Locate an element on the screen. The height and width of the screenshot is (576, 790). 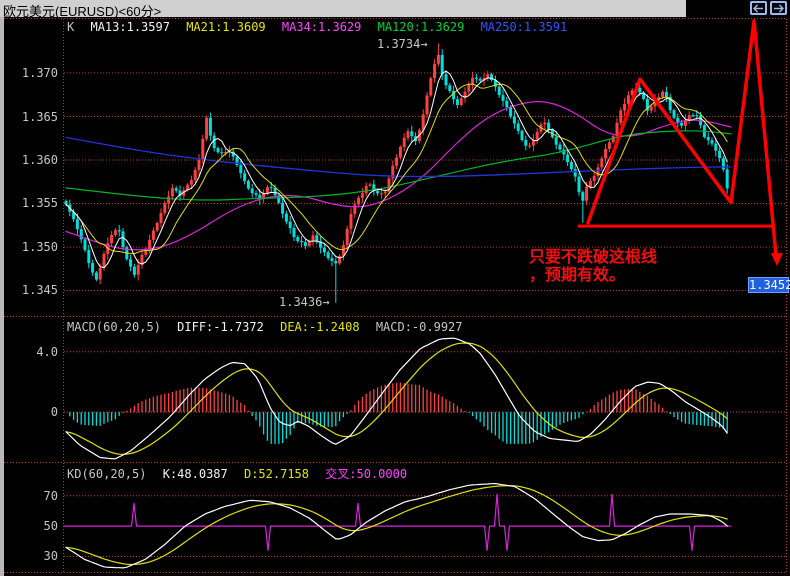
arrow-left-icon is located at coordinates (758, 8).